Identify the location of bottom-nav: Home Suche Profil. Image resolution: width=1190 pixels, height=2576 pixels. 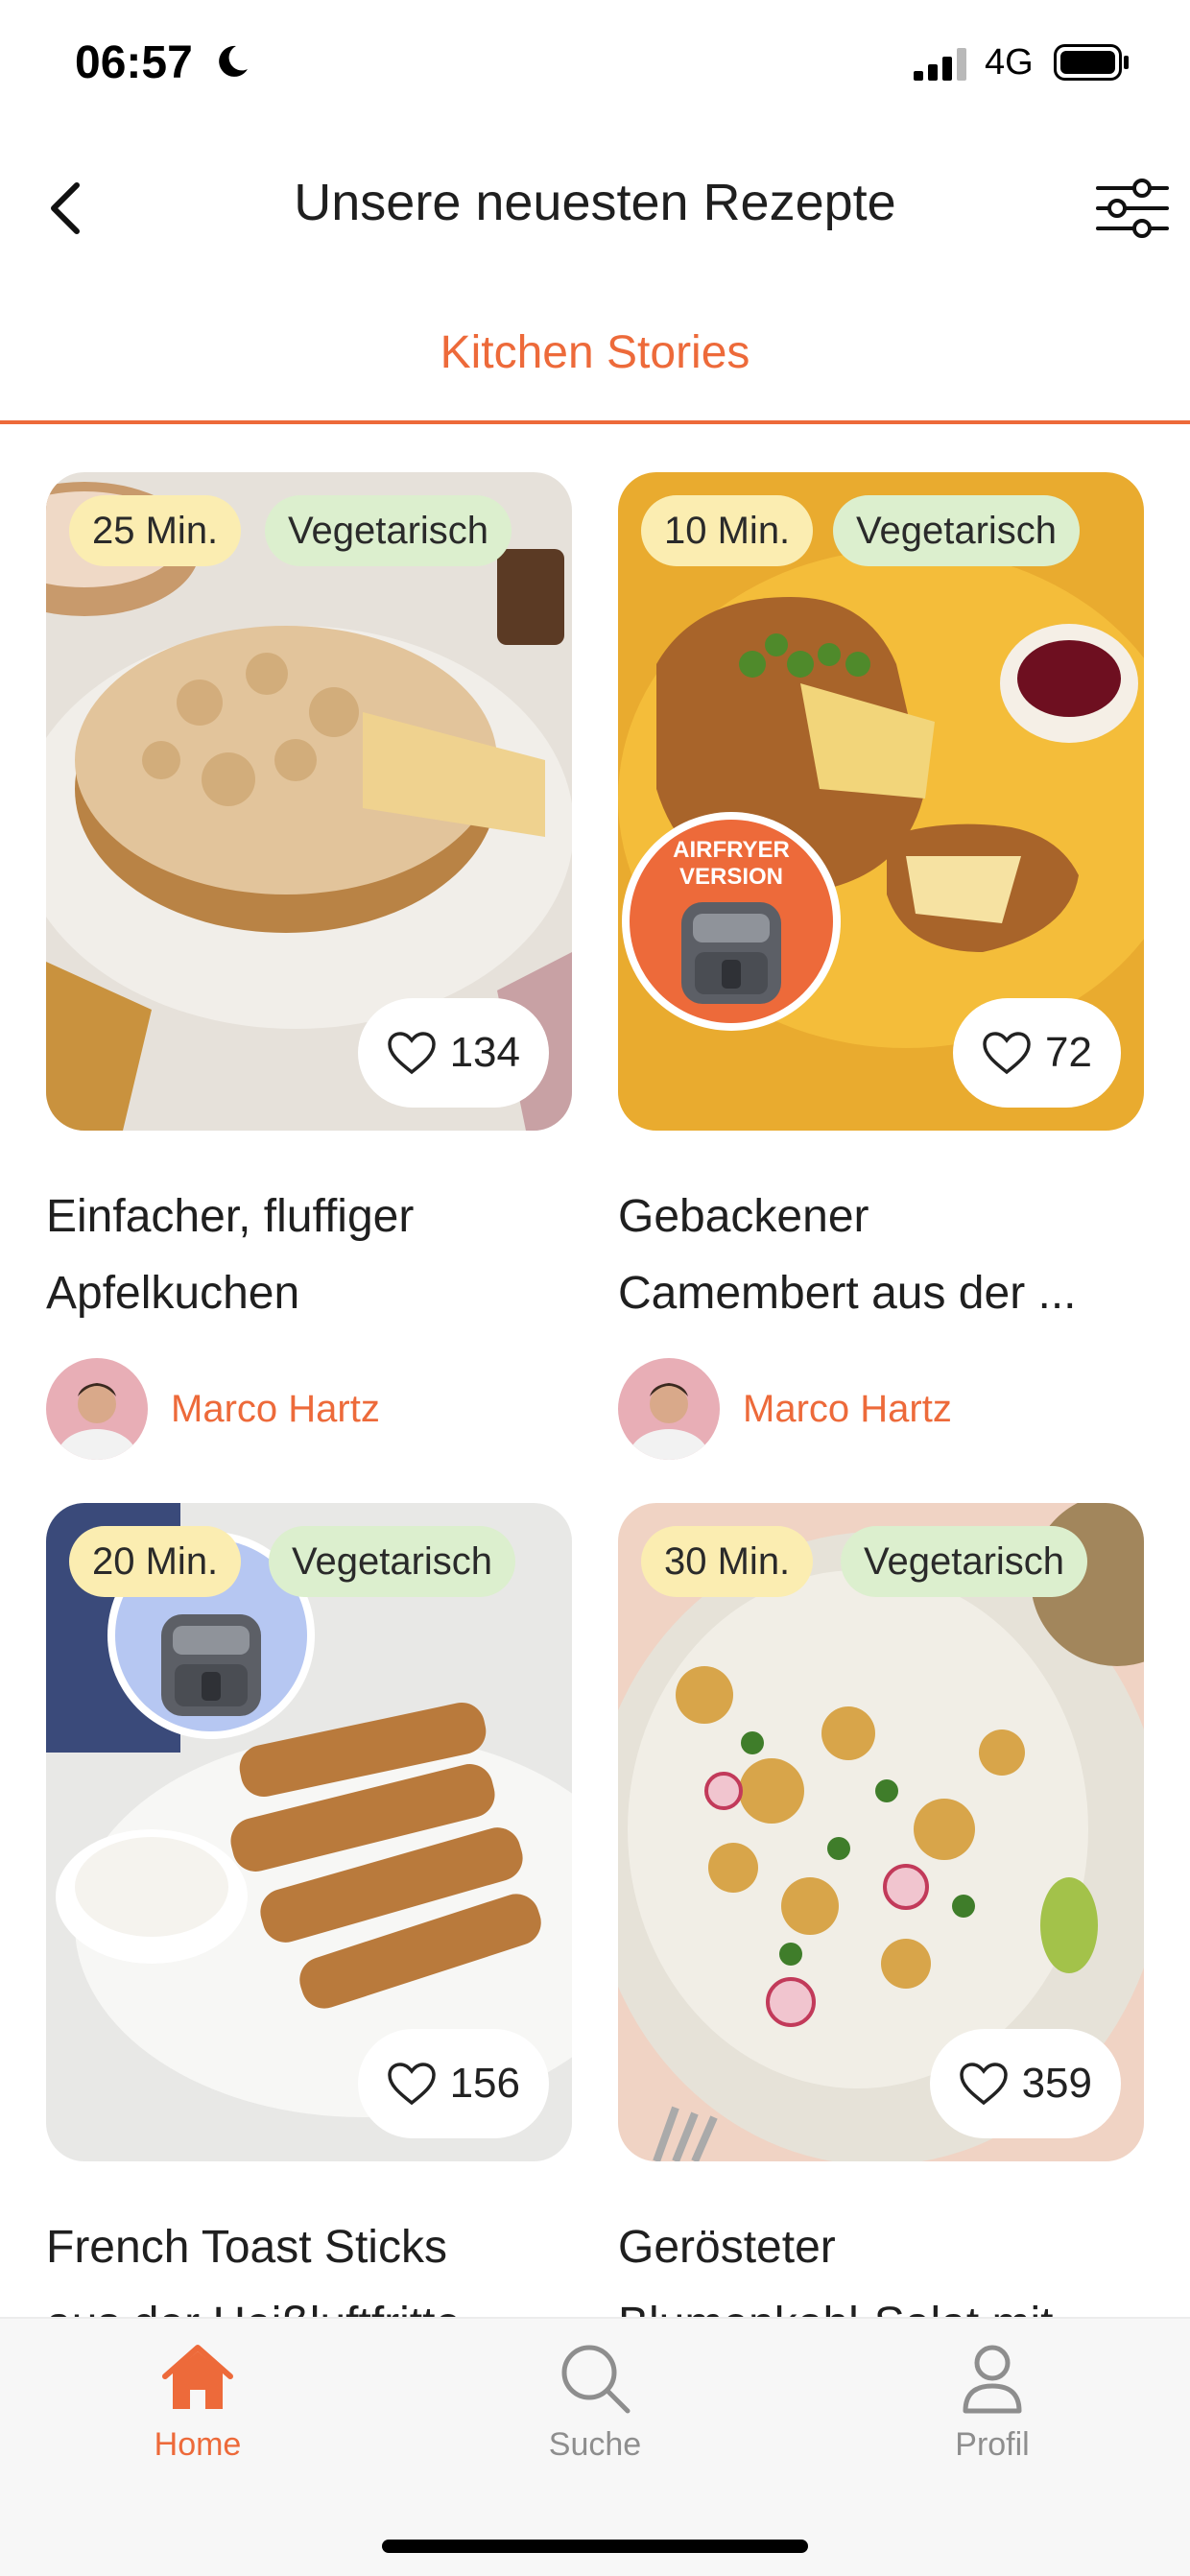
(595, 2446).